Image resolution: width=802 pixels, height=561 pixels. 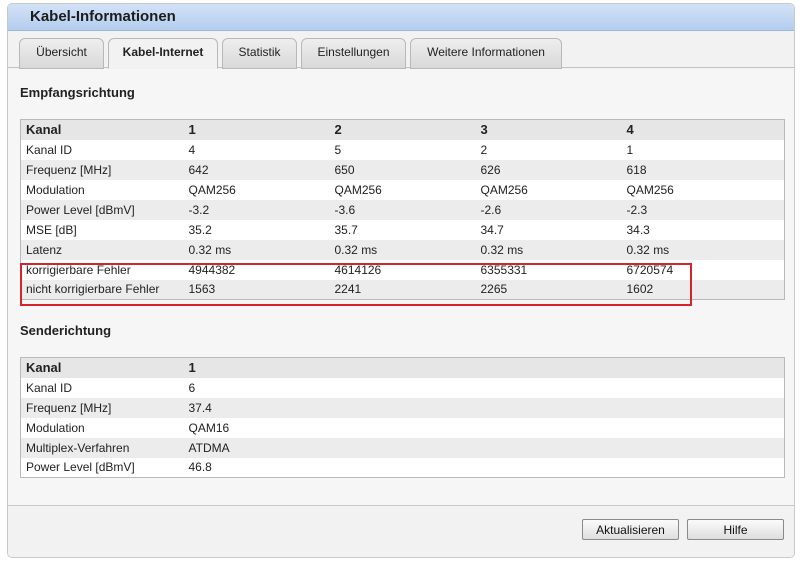 I want to click on table-cell: -2.6, so click(x=548, y=209).